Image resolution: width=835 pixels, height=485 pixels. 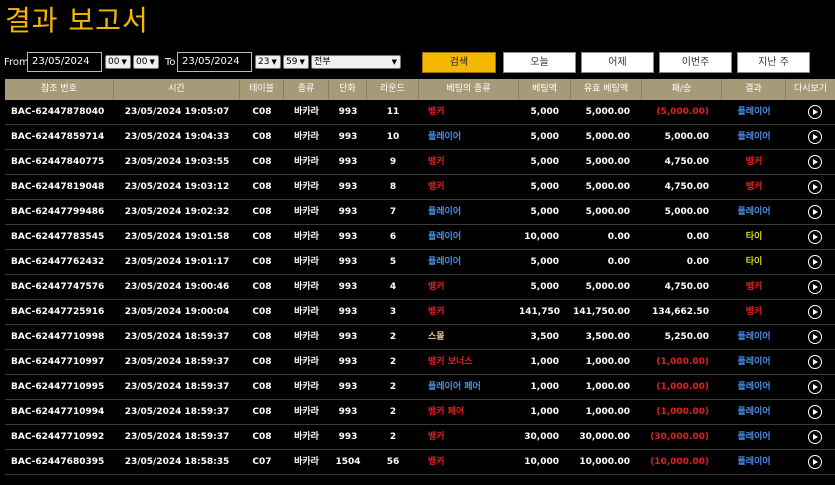 I want to click on to-minute-select: 59 ▼, so click(x=296, y=62).